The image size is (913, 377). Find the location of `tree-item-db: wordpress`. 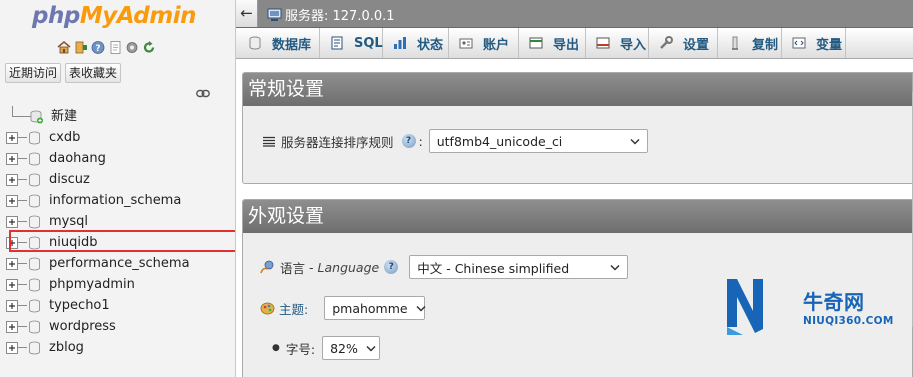

tree-item-db: wordpress is located at coordinates (119, 326).